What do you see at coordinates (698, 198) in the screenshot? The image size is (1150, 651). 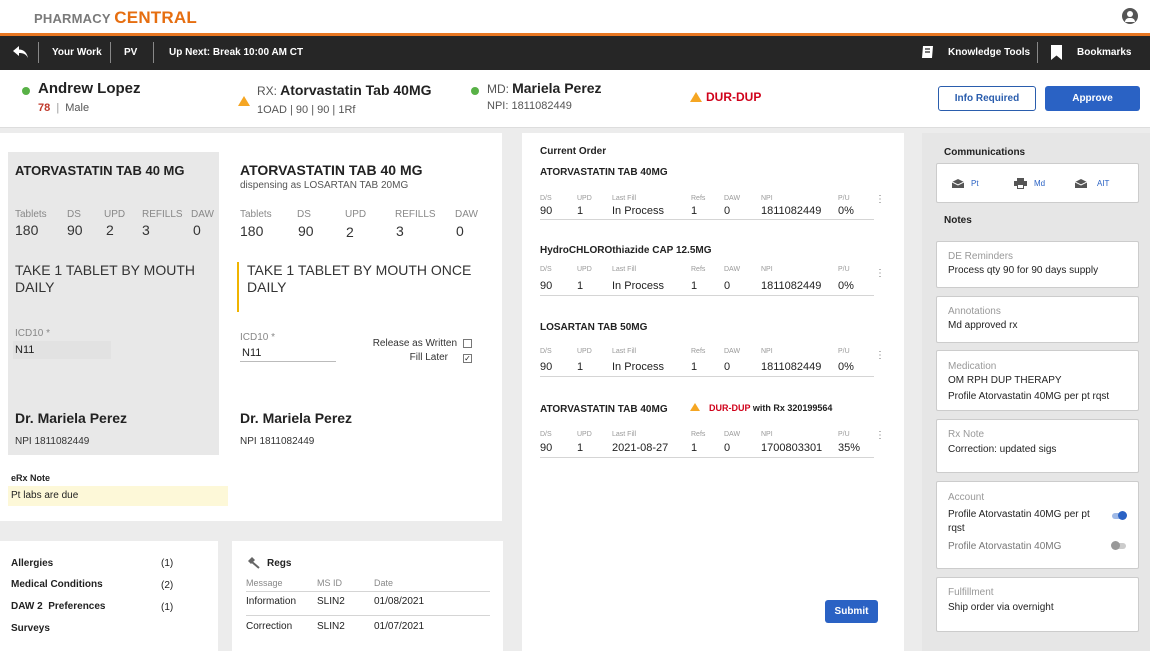 I see `col-refs: Refs` at bounding box center [698, 198].